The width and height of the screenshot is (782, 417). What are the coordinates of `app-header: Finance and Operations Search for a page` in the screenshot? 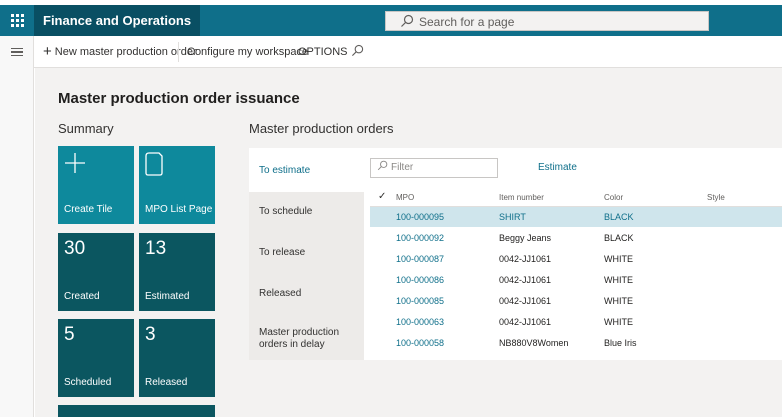 It's located at (391, 20).